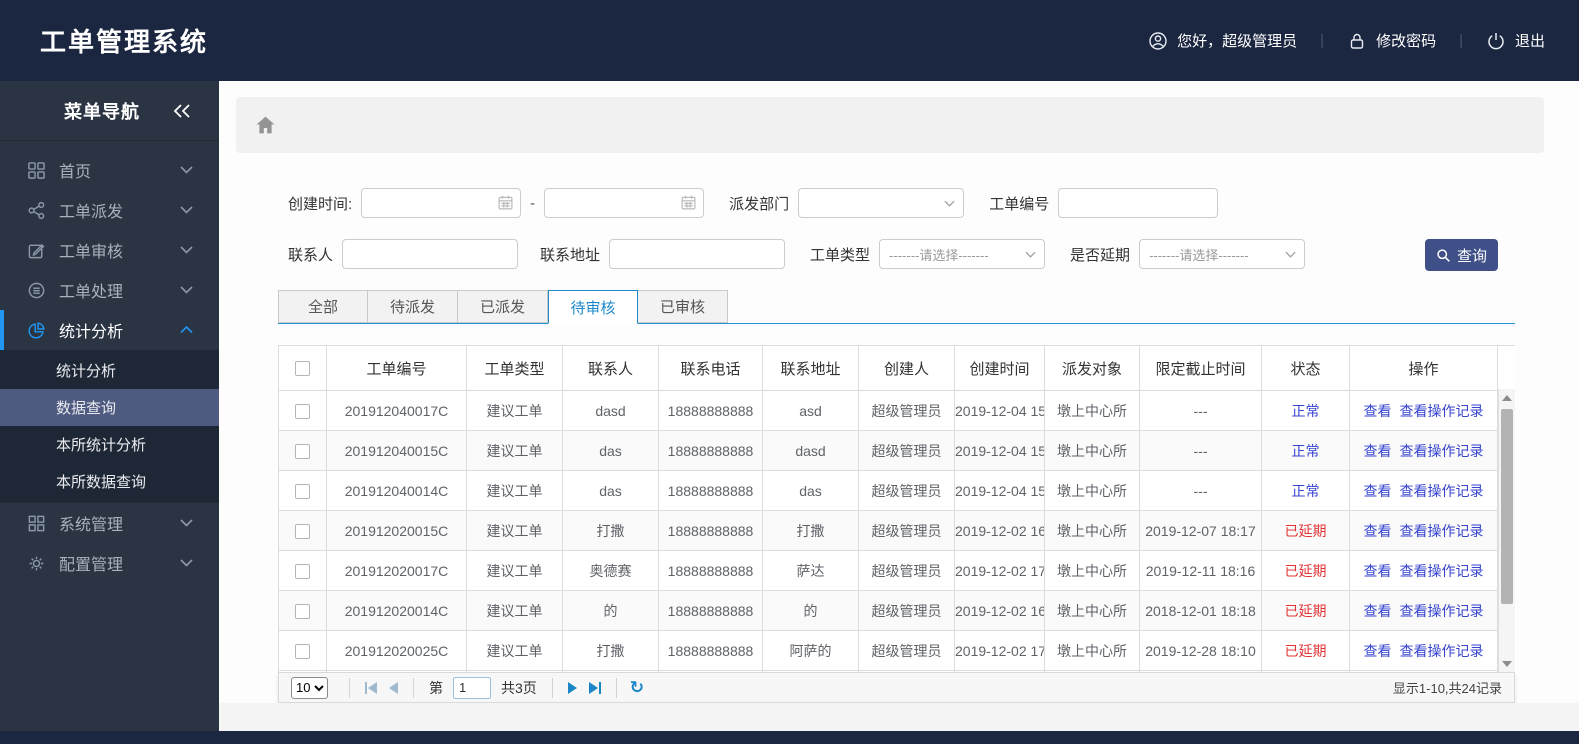  What do you see at coordinates (186, 290) in the screenshot?
I see `chevron-down-icon` at bounding box center [186, 290].